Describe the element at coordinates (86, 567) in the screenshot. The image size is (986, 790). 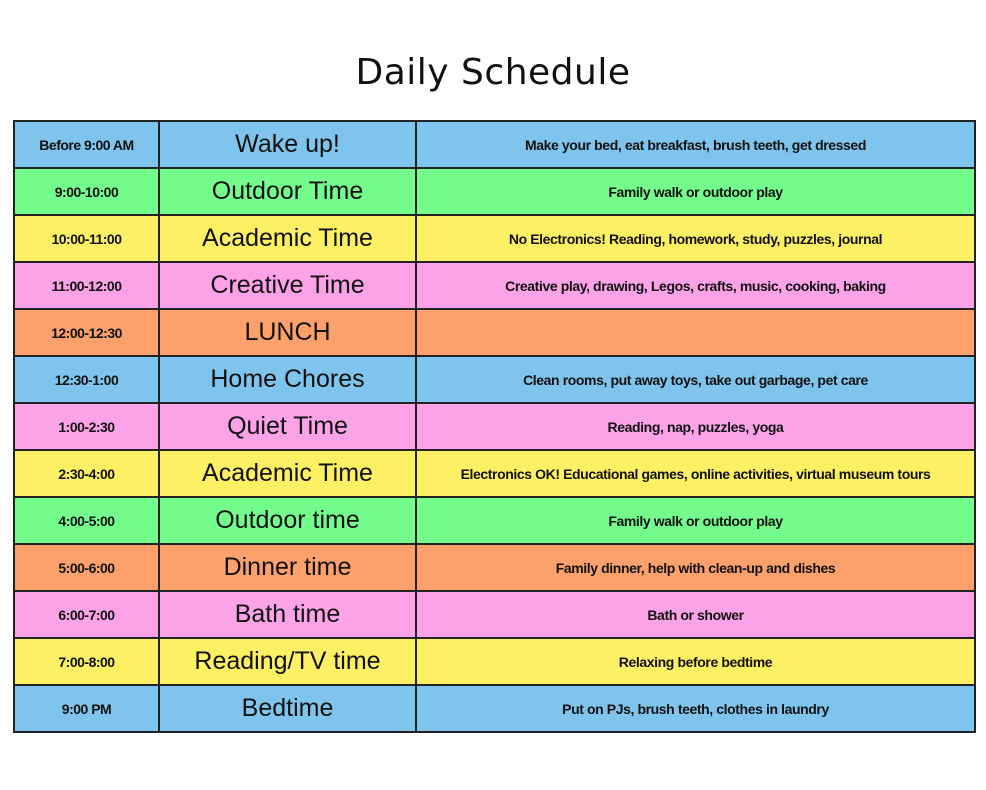
I see `time-cell: 5:00-6:00` at that location.